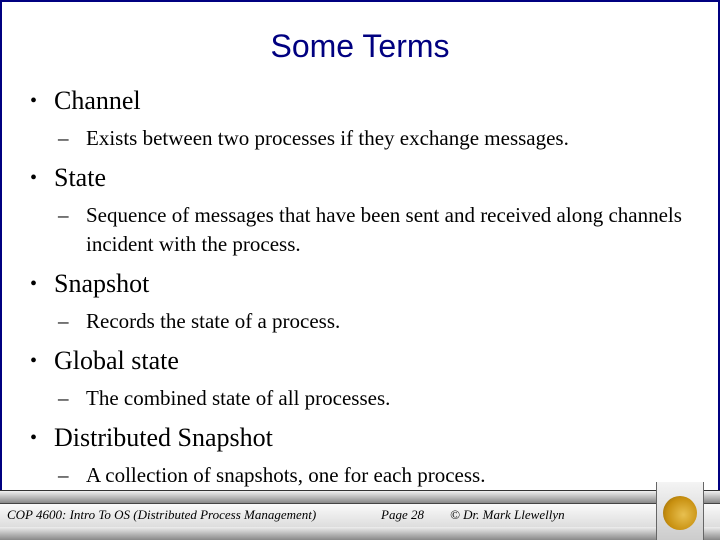 The width and height of the screenshot is (720, 540). Describe the element at coordinates (507, 514) in the screenshot. I see `footer-author: © Dr. Mark Llewellyn` at that location.